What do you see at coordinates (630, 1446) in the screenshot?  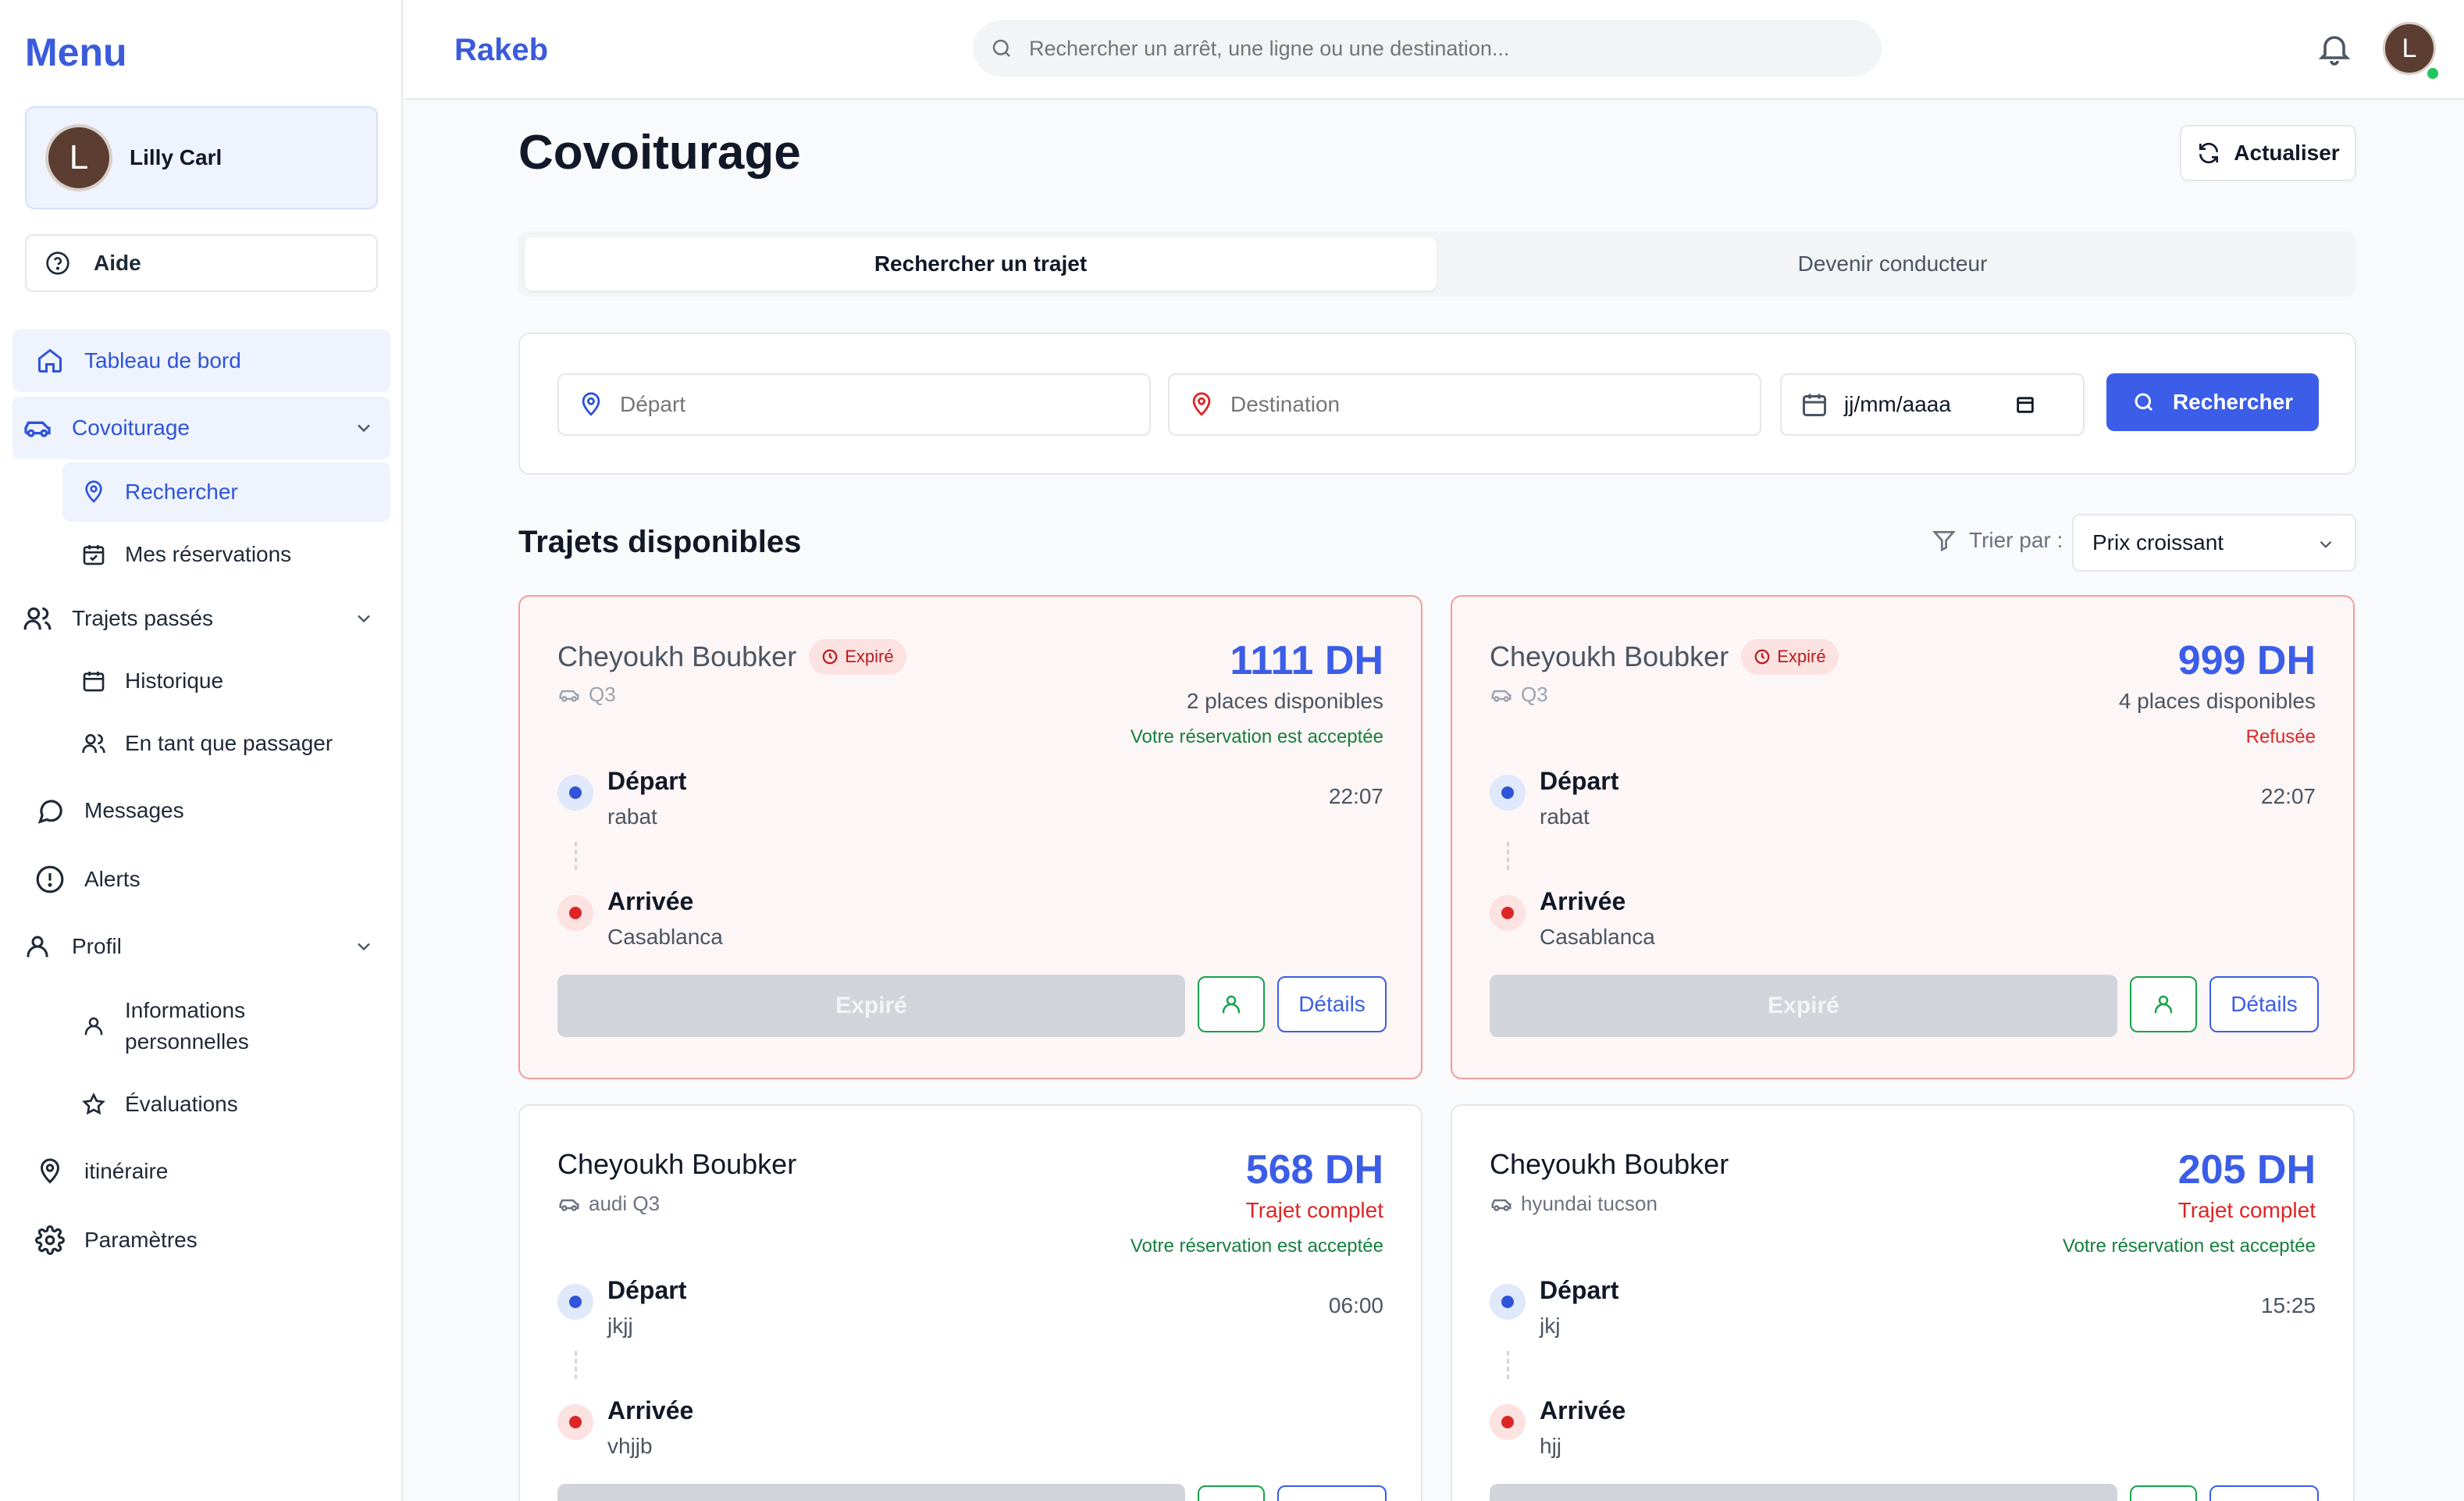 I see `arrival-city: vhjjb` at bounding box center [630, 1446].